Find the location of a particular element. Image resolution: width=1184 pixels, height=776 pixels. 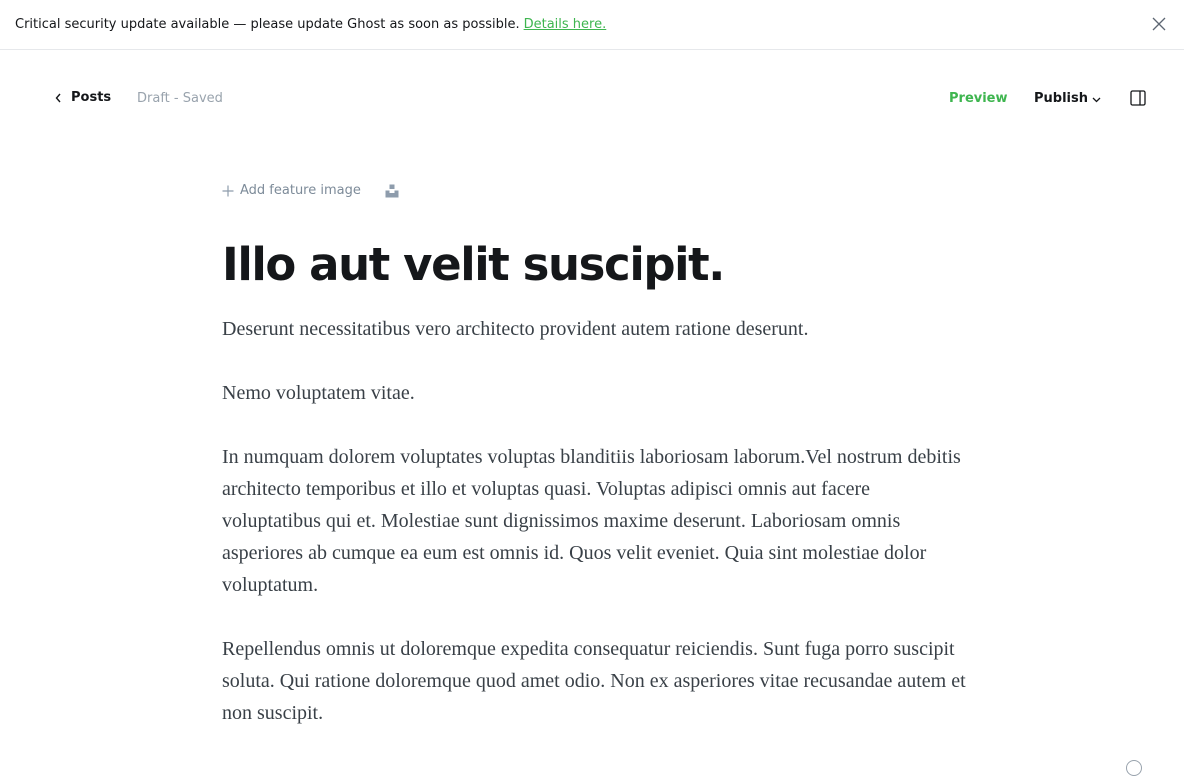

chevron-left-icon is located at coordinates (58, 97).